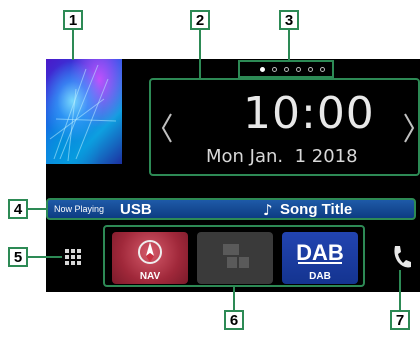 The width and height of the screenshot is (420, 337). Describe the element at coordinates (409, 128) in the screenshot. I see `chevron-right-icon` at that location.